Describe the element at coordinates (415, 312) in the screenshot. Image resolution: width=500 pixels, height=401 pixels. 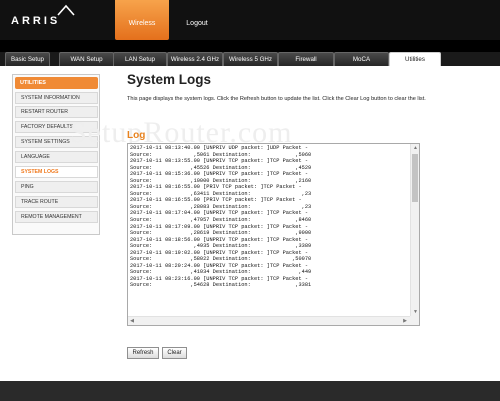
I see `arrow-down-icon: ▼` at that location.